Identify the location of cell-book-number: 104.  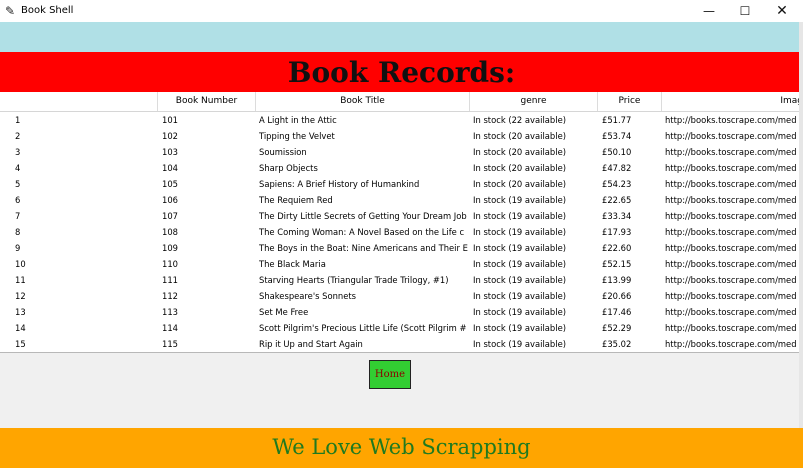
(170, 168).